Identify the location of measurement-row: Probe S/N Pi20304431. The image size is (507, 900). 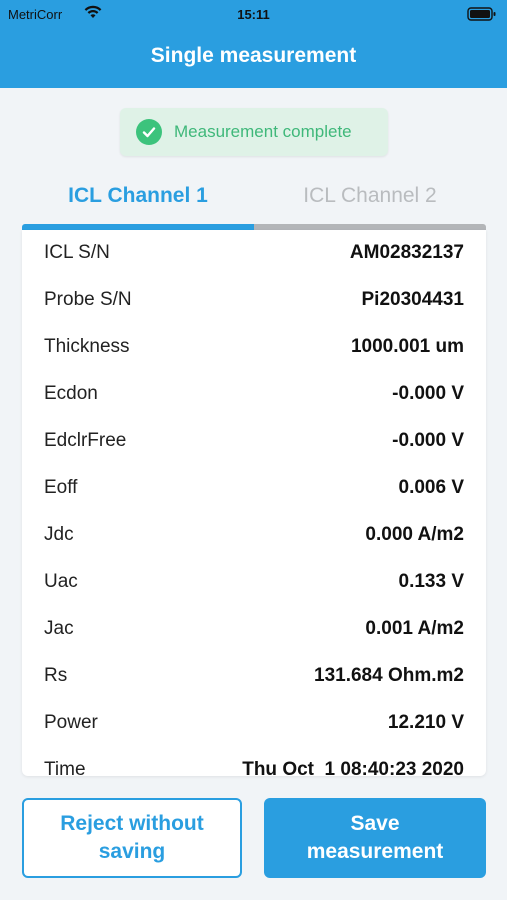
(254, 300).